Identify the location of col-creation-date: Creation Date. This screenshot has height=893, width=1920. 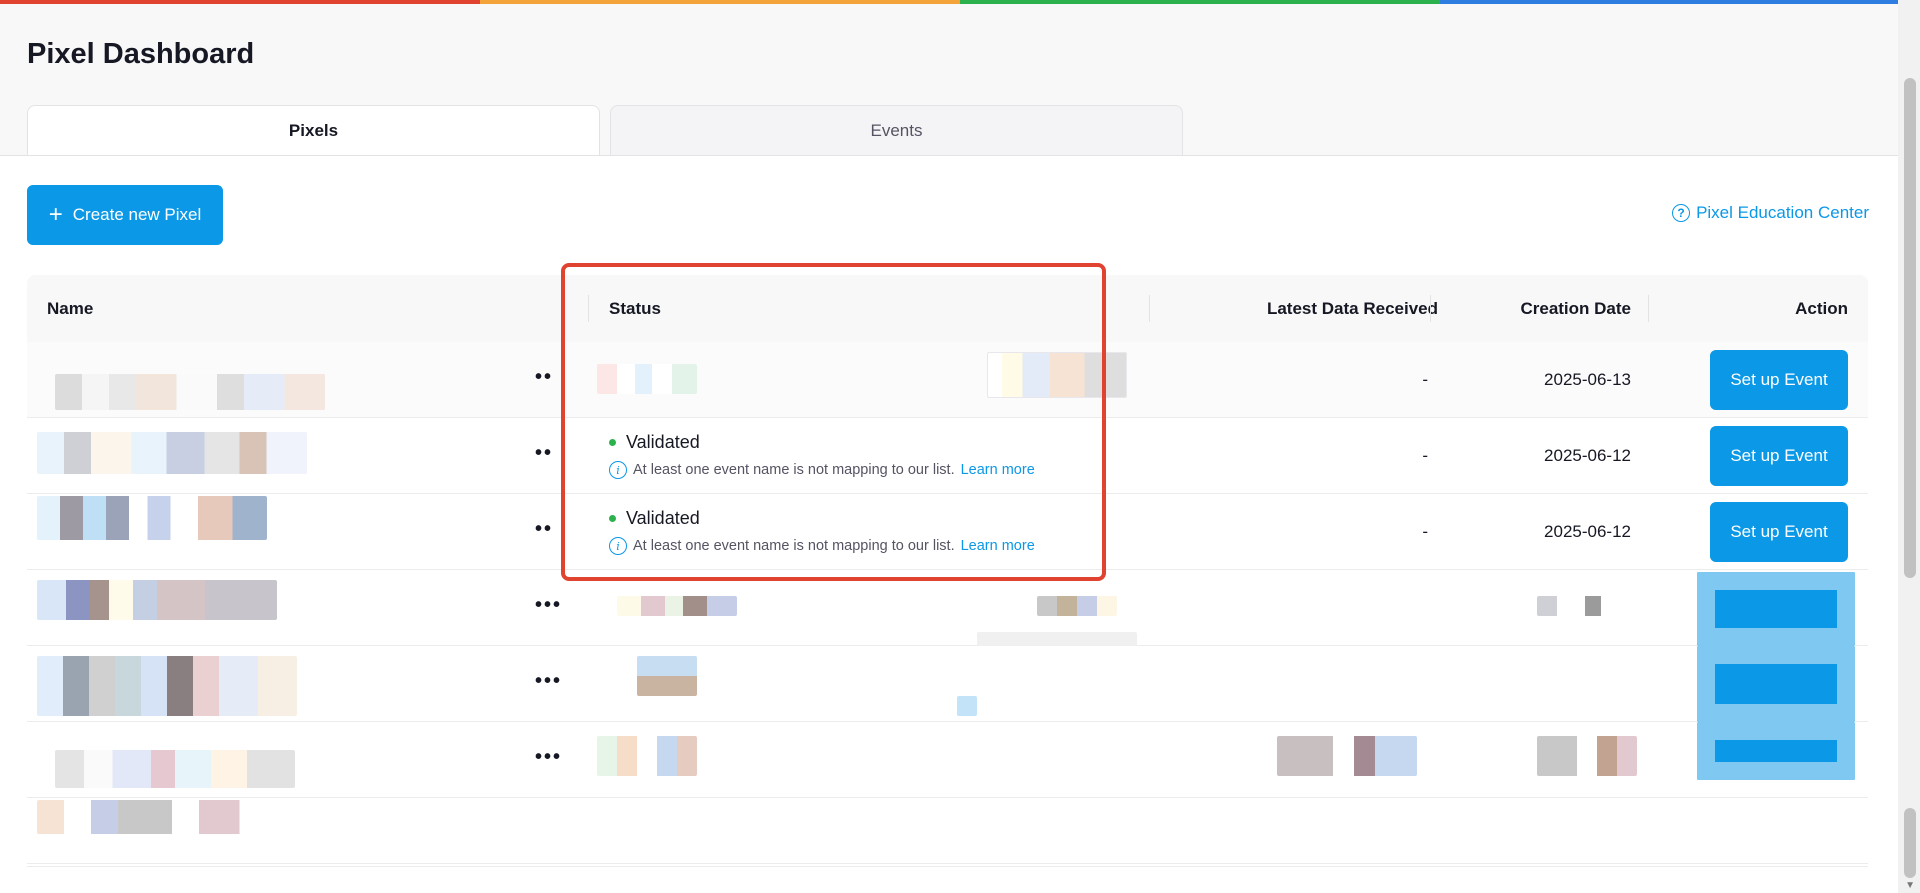
(1575, 308).